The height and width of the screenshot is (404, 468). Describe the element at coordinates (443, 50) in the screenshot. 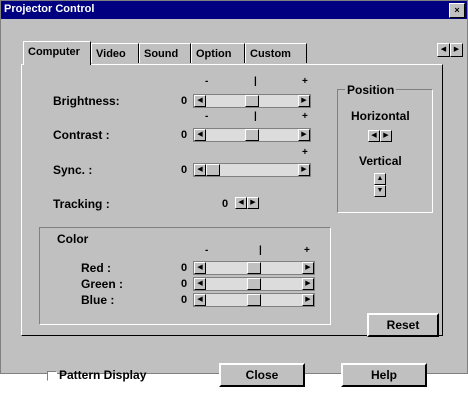

I see `tab-scroll-left-icon: ◀` at that location.